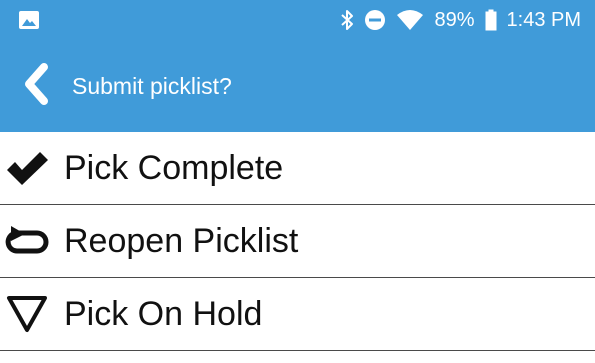 Image resolution: width=595 pixels, height=363 pixels. I want to click on loop-icon, so click(27, 241).